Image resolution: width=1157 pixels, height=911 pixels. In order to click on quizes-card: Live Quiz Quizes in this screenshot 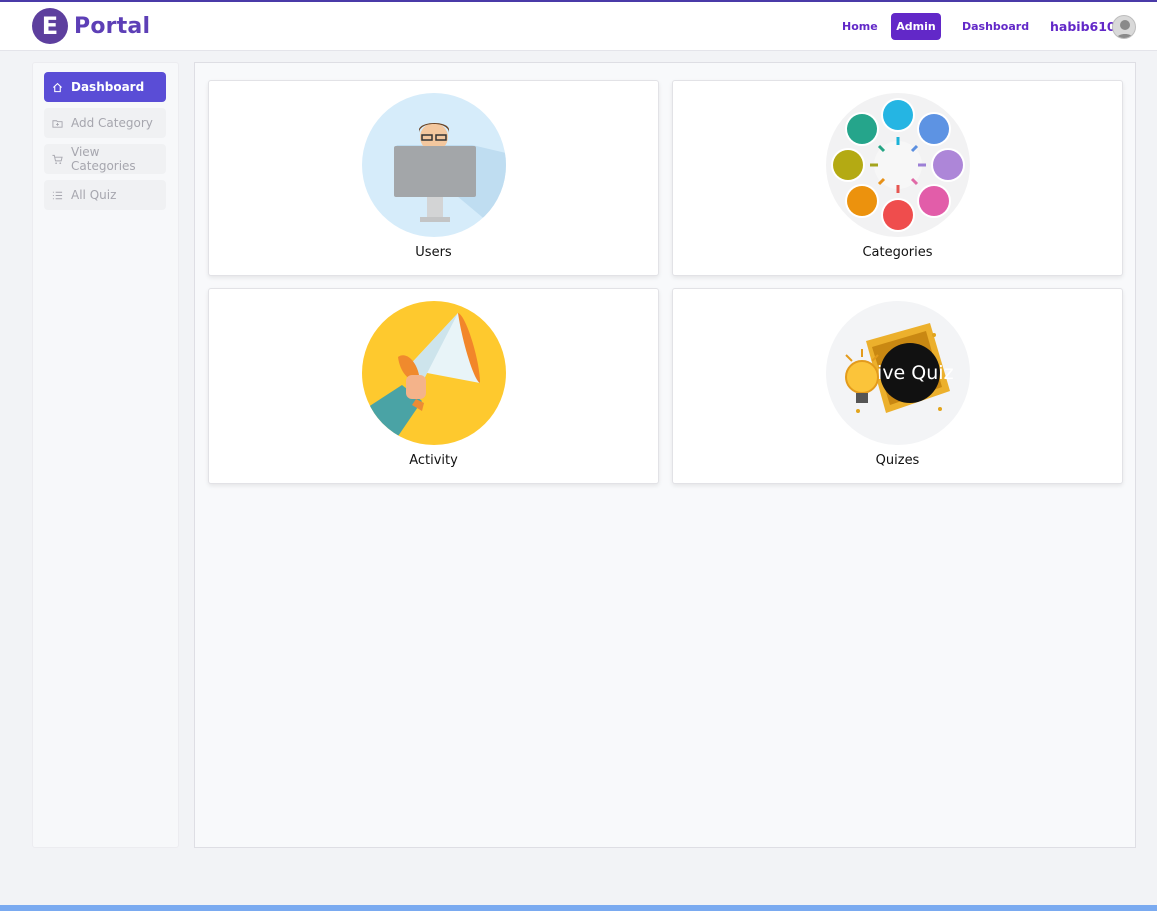, I will do `click(897, 386)`.